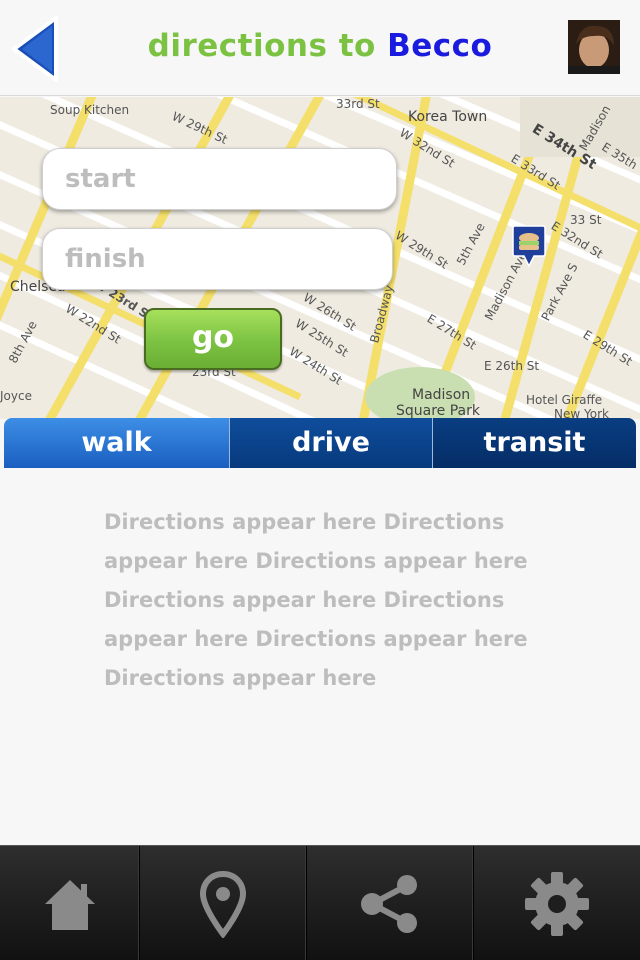  I want to click on tab-walk: walk, so click(117, 443).